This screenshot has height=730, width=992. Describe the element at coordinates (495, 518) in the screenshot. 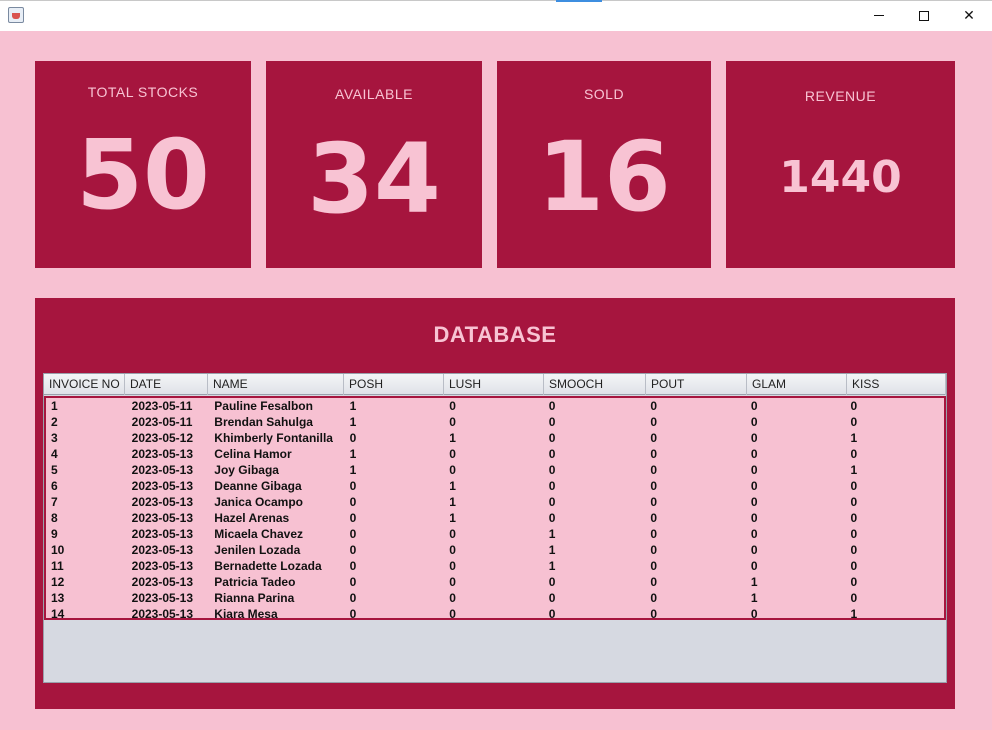

I see `table-row: 8 2023-05-13 Hazel Arenas 0 1 0 0 0 0` at that location.